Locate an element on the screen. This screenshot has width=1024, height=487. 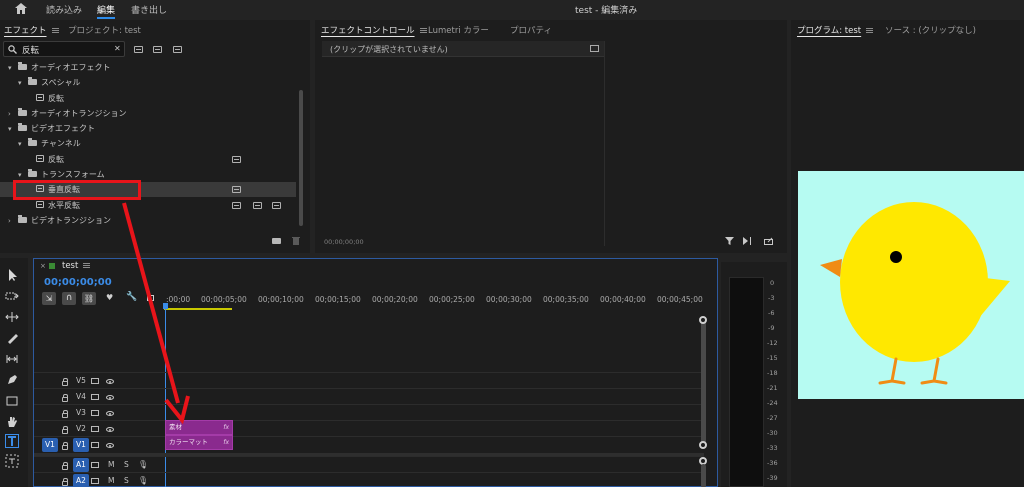
tree-folder-special: ▾ スペシャル is located at coordinates (49, 82).